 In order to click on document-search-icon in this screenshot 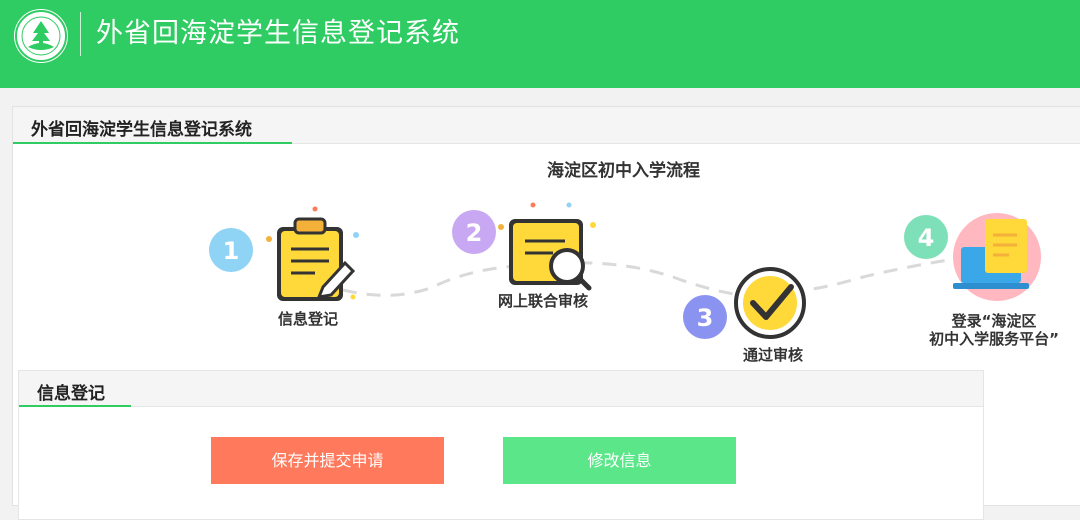, I will do `click(547, 246)`.